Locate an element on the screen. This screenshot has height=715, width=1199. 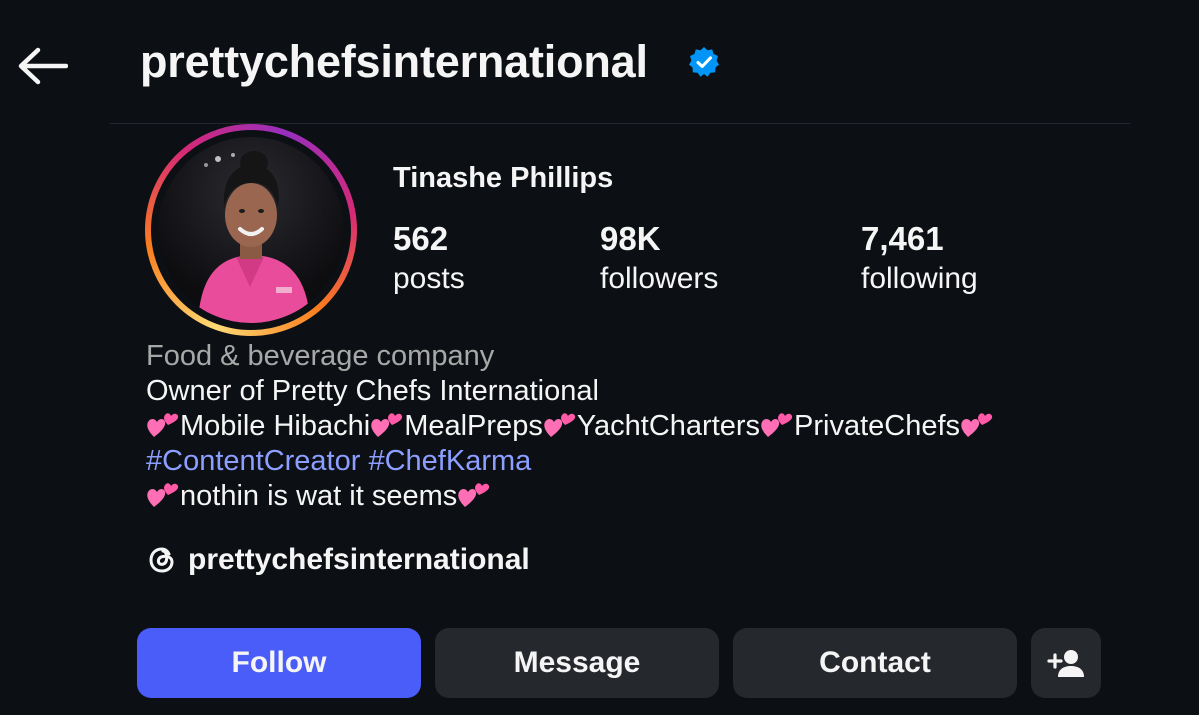
threads-icon is located at coordinates (161, 560).